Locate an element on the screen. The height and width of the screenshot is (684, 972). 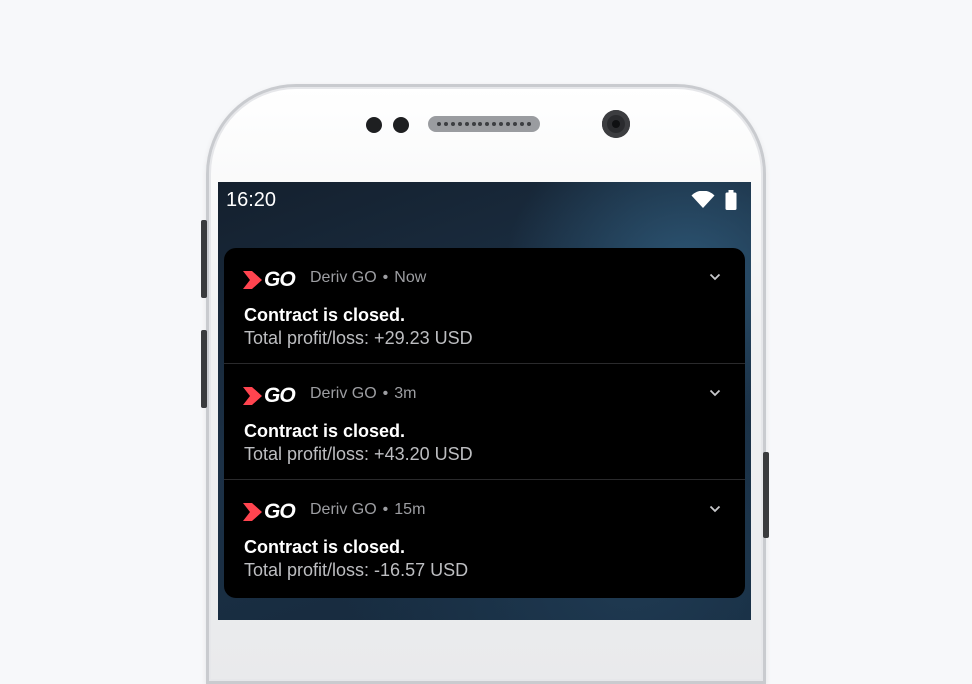
earpiece-speaker is located at coordinates (484, 124).